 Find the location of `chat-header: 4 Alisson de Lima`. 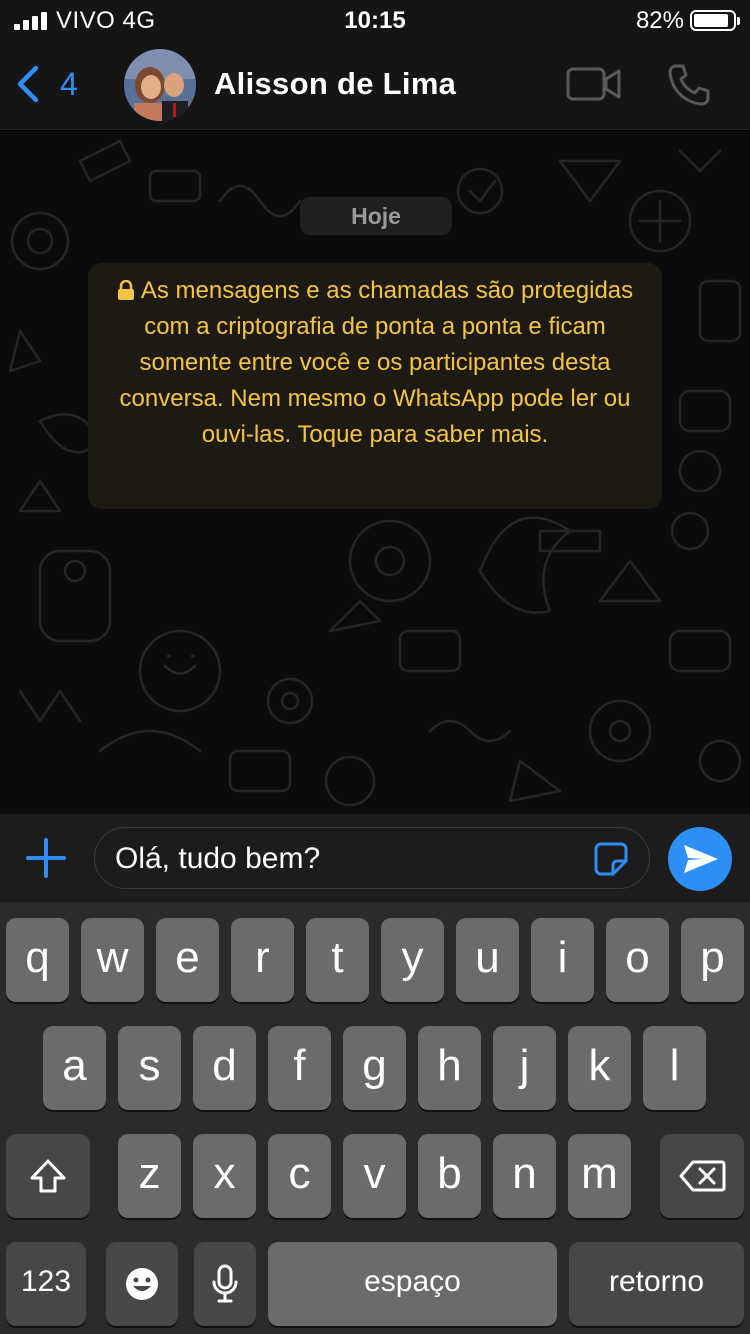

chat-header: 4 Alisson de Lima is located at coordinates (375, 85).